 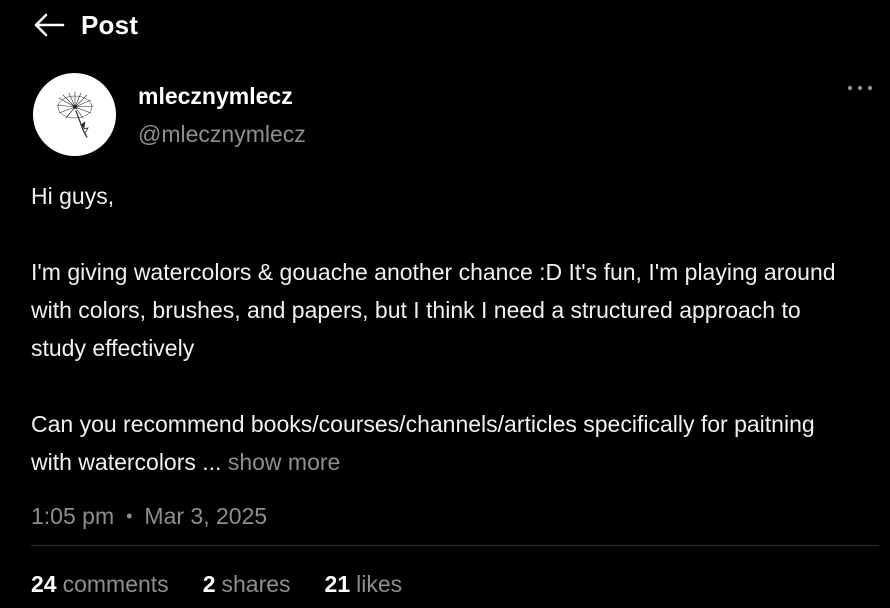 I want to click on post-stats: 24 comments 2 shares 21 likes, so click(x=233, y=584).